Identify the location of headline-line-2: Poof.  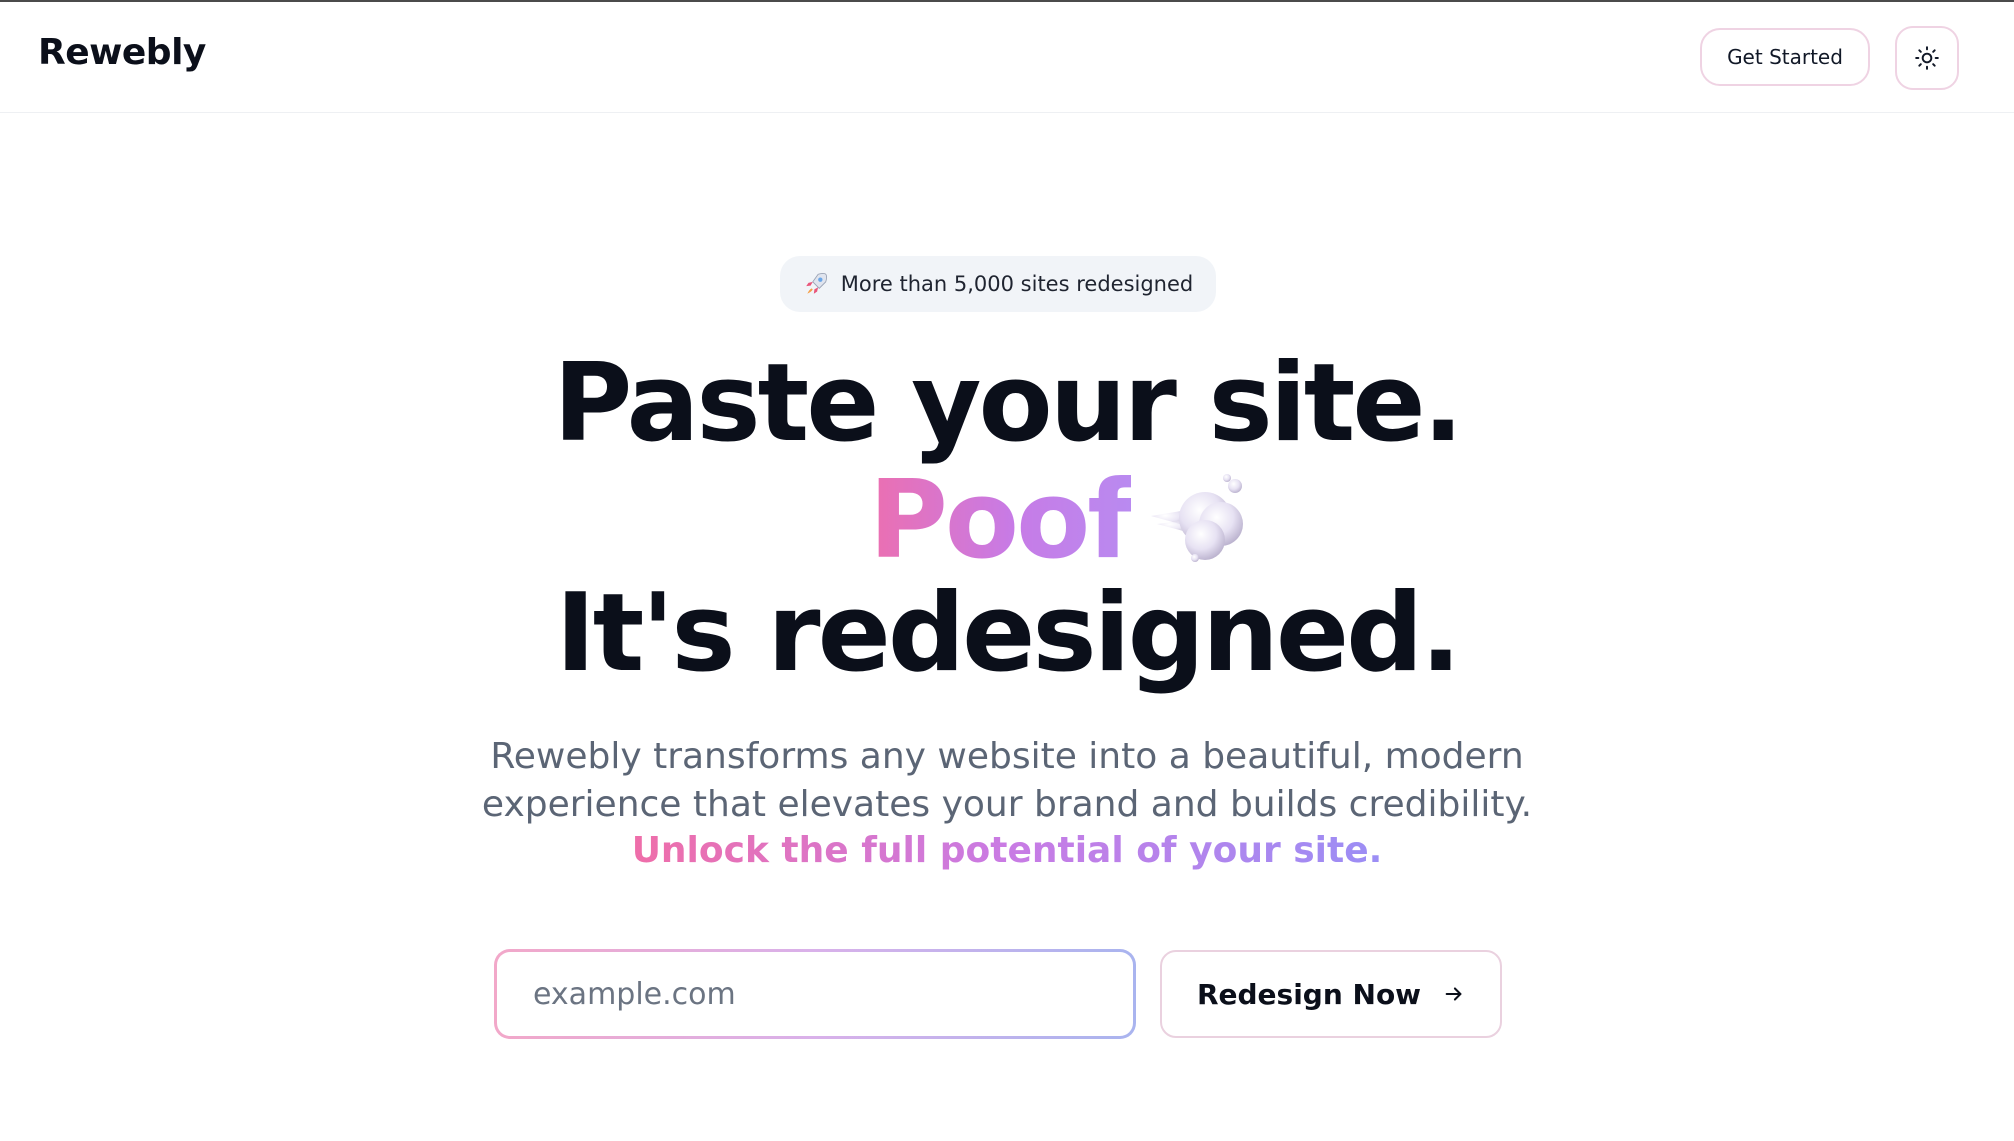
(1007, 521).